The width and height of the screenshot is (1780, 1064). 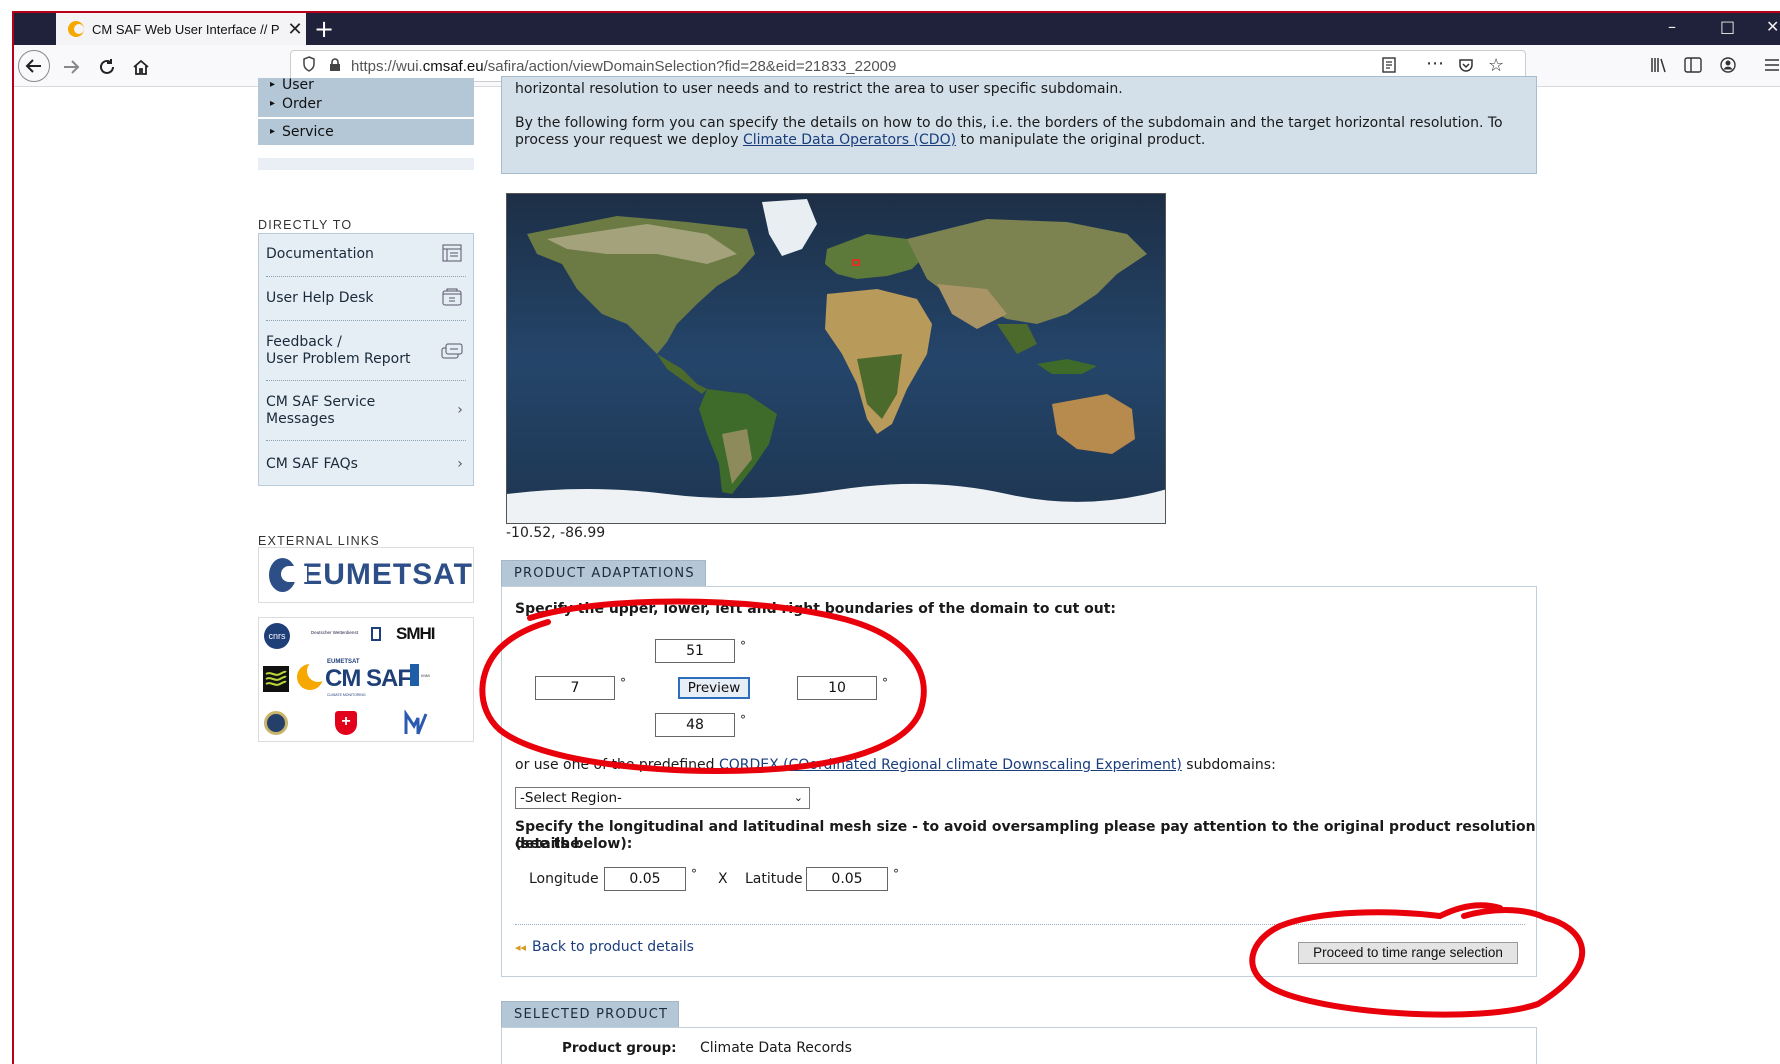 I want to click on more-actions-icon: ⋯, so click(x=1435, y=63).